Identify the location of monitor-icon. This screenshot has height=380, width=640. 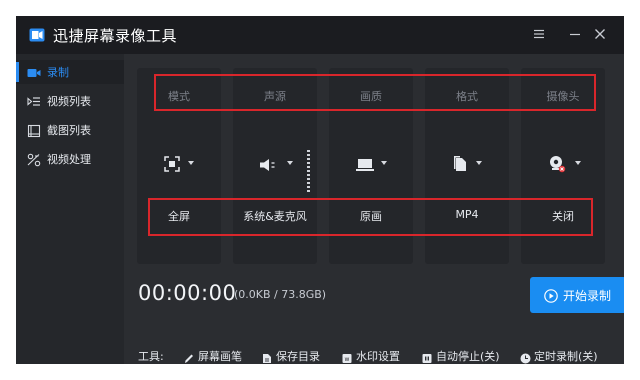
(365, 166).